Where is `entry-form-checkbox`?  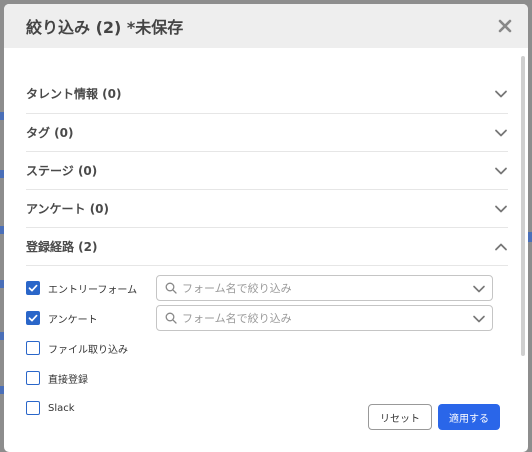
entry-form-checkbox is located at coordinates (33, 288).